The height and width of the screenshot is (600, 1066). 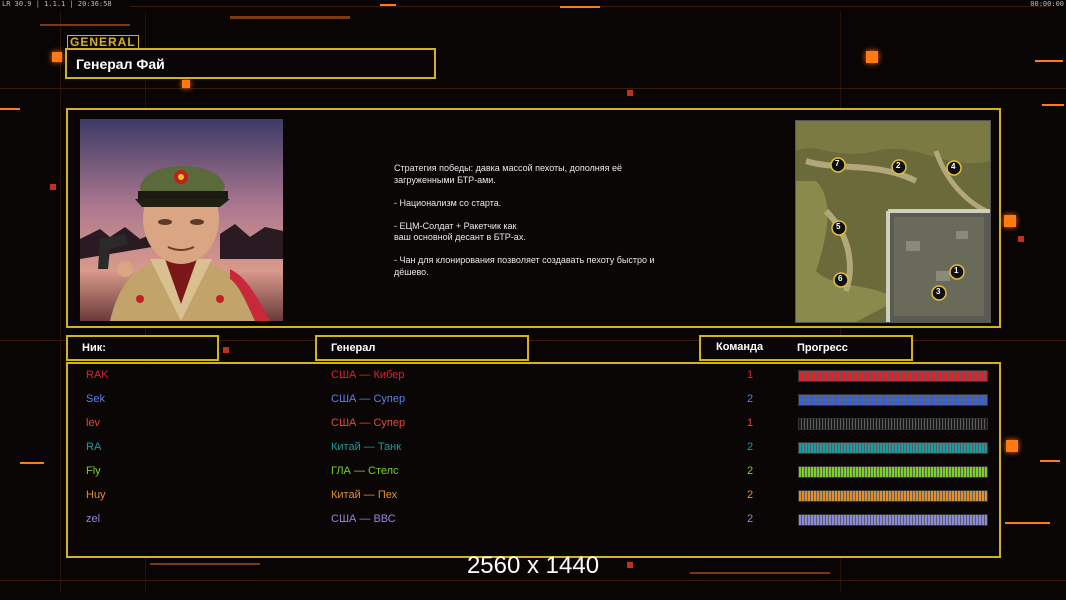 What do you see at coordinates (533, 376) in the screenshot?
I see `table-row: RAK США — Кибер 1` at bounding box center [533, 376].